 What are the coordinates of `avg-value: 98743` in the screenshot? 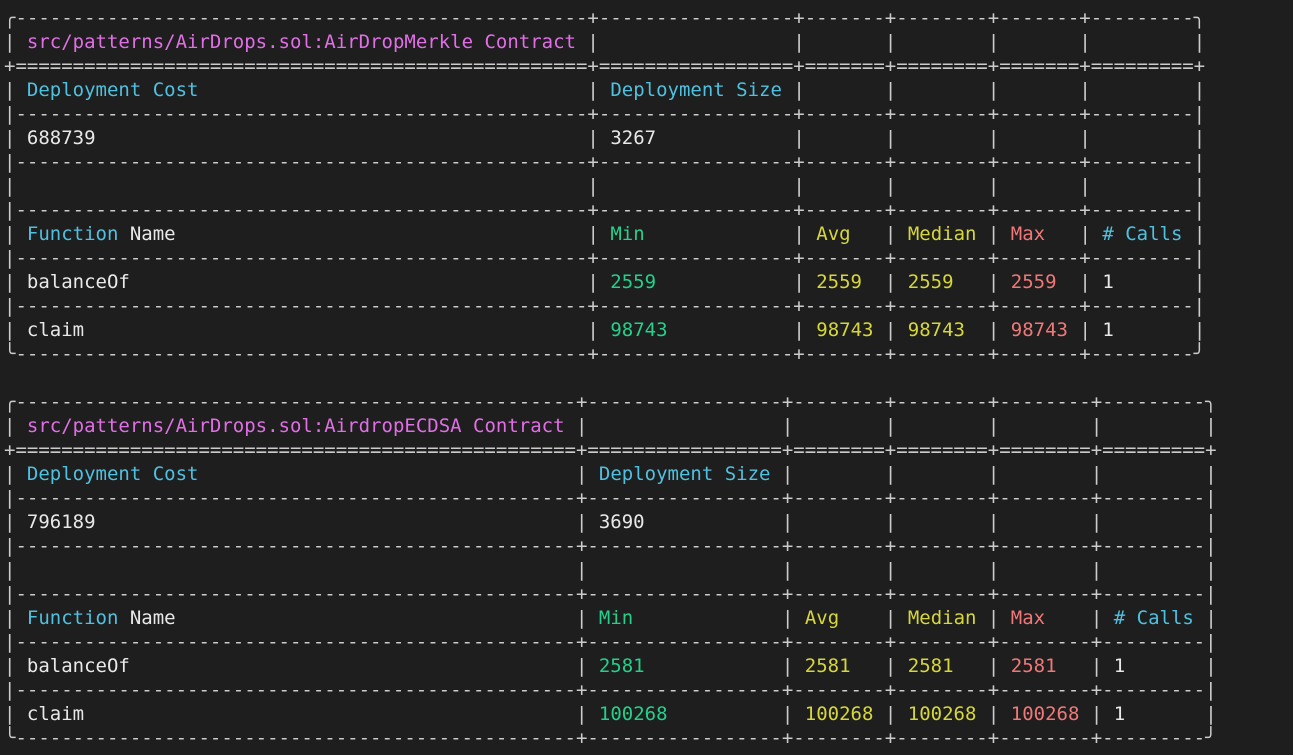 It's located at (845, 330).